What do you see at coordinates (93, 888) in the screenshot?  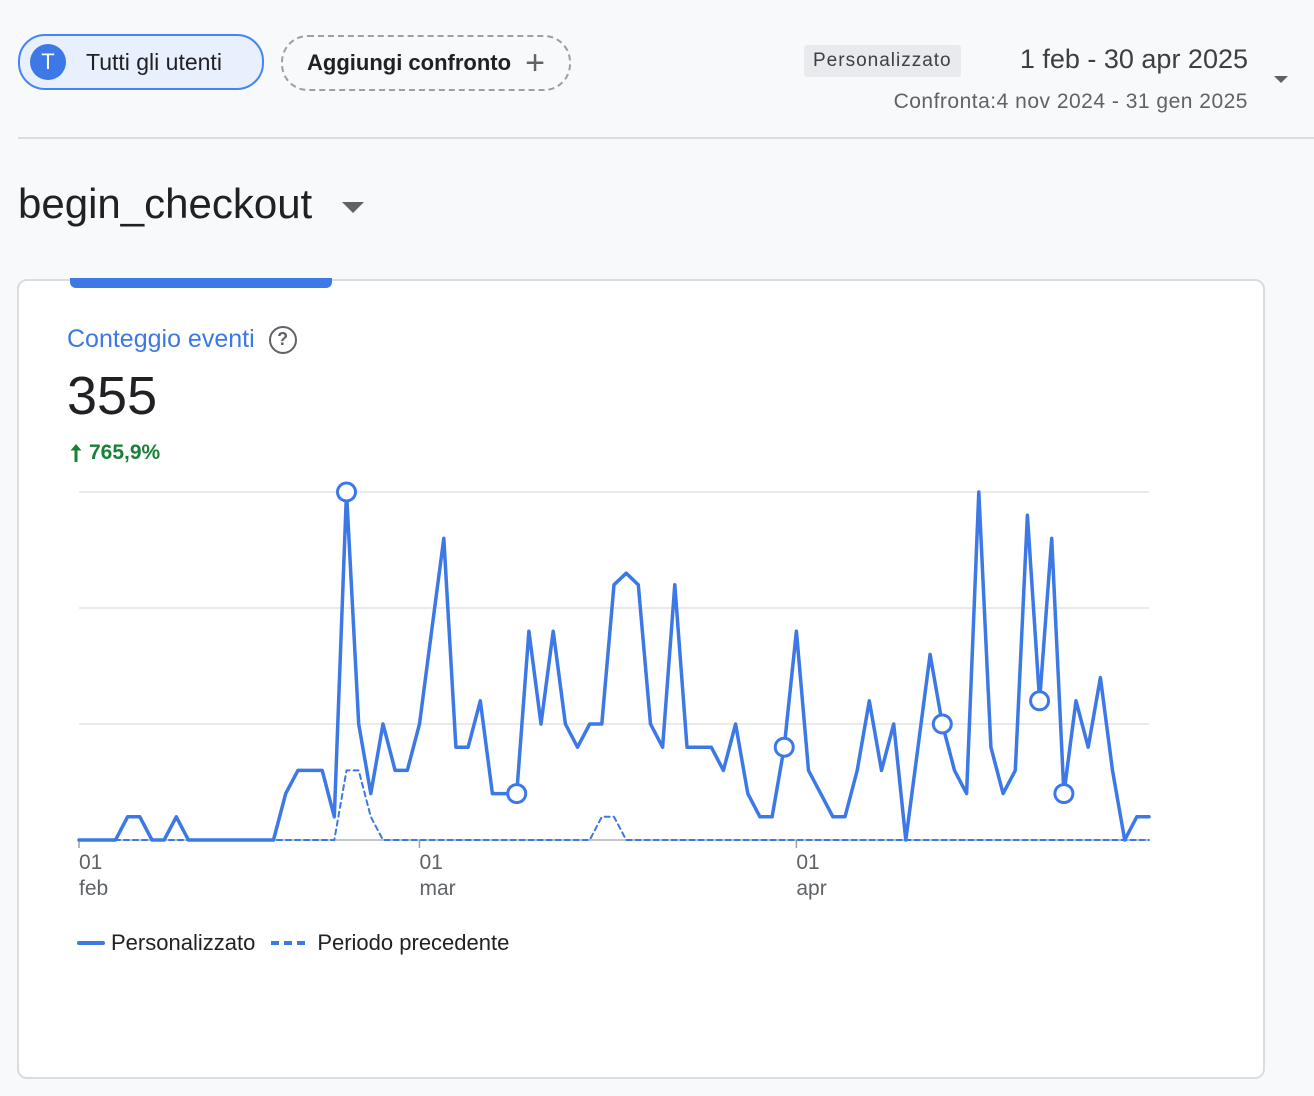 I see `x-tick-month: feb` at bounding box center [93, 888].